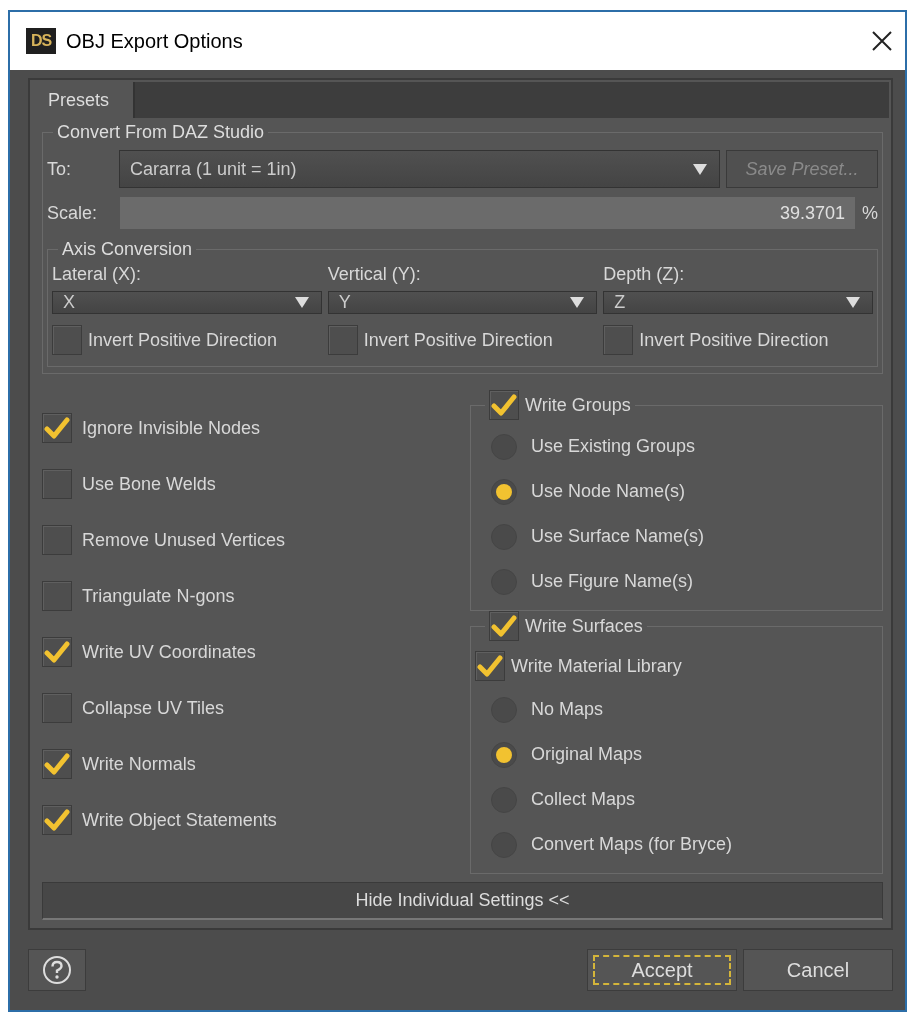 The height and width of the screenshot is (1021, 913). Describe the element at coordinates (462, 302) in the screenshot. I see `axis-dropdown: Y` at that location.